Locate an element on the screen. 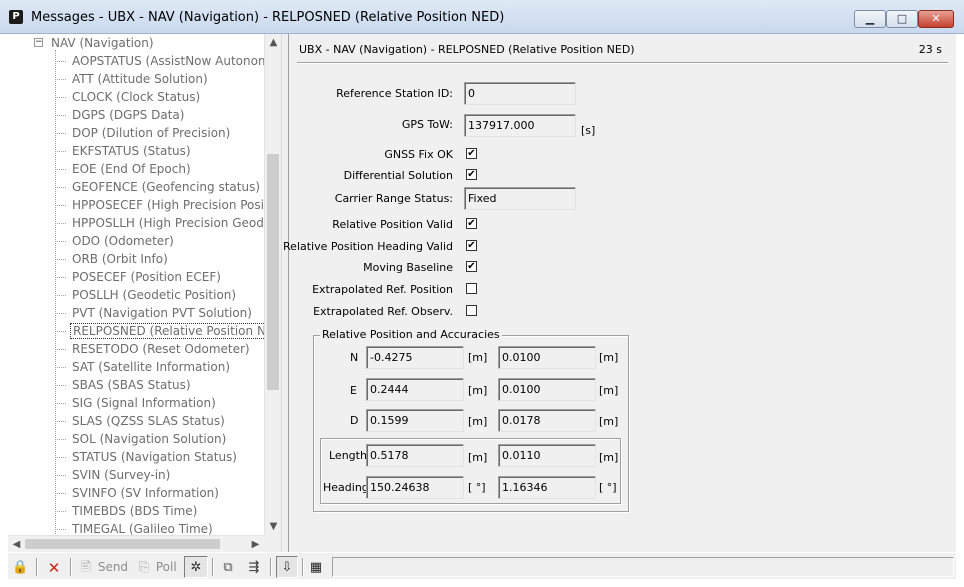  export-button: ⇶ is located at coordinates (254, 567).